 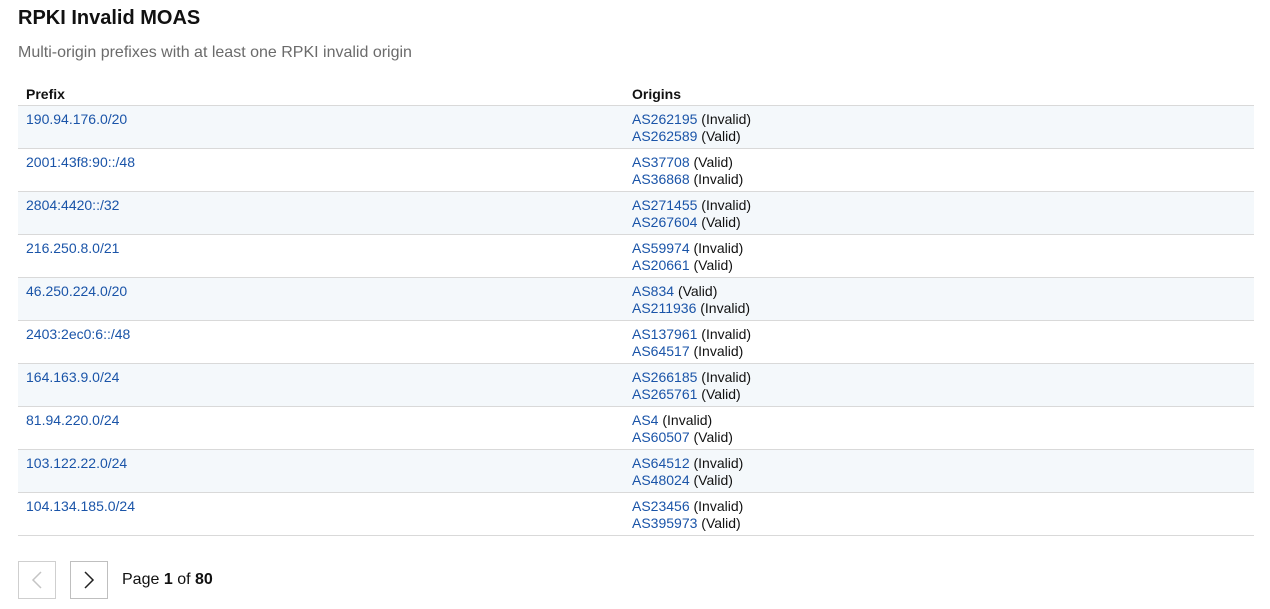 I want to click on origin-item: AS64512 (Invalid), so click(x=939, y=463).